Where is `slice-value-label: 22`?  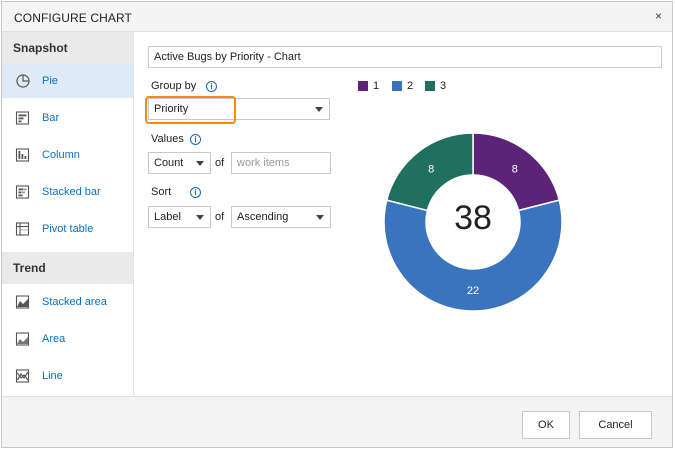
slice-value-label: 22 is located at coordinates (473, 291).